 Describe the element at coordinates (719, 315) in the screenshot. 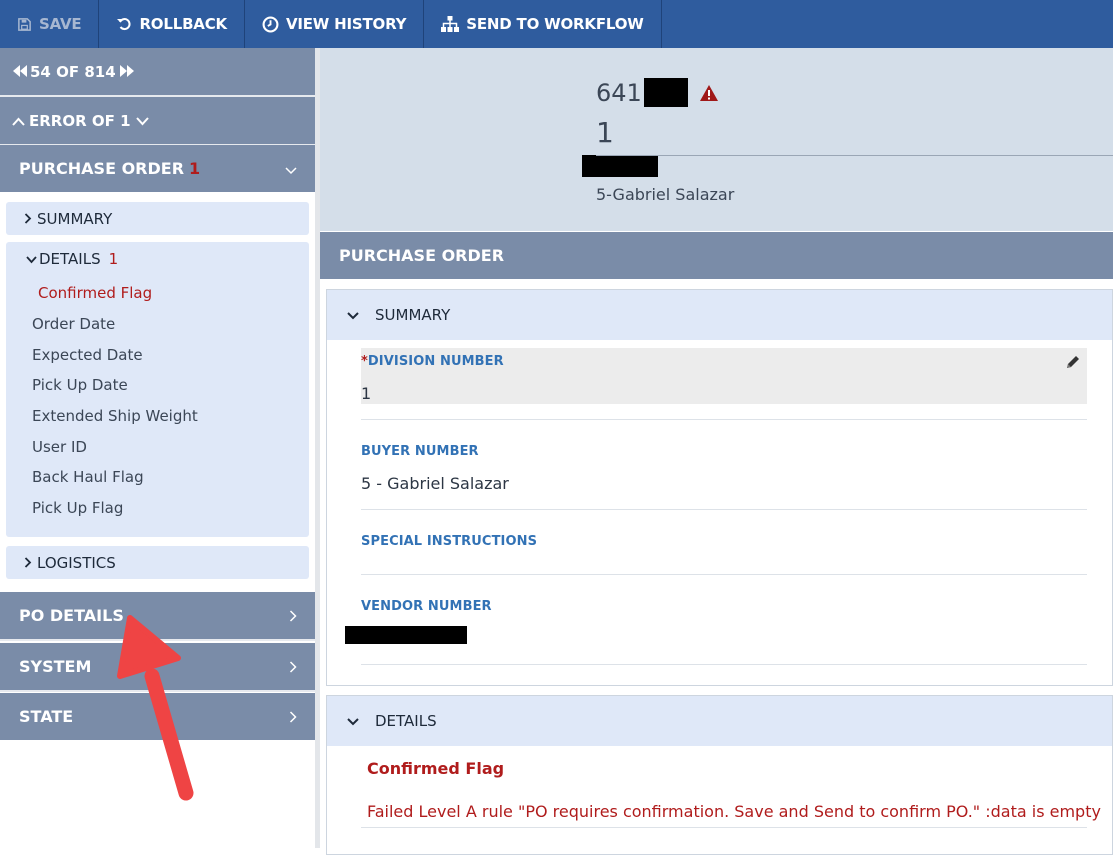

I see `summary-panel-header: SUMMARY` at that location.